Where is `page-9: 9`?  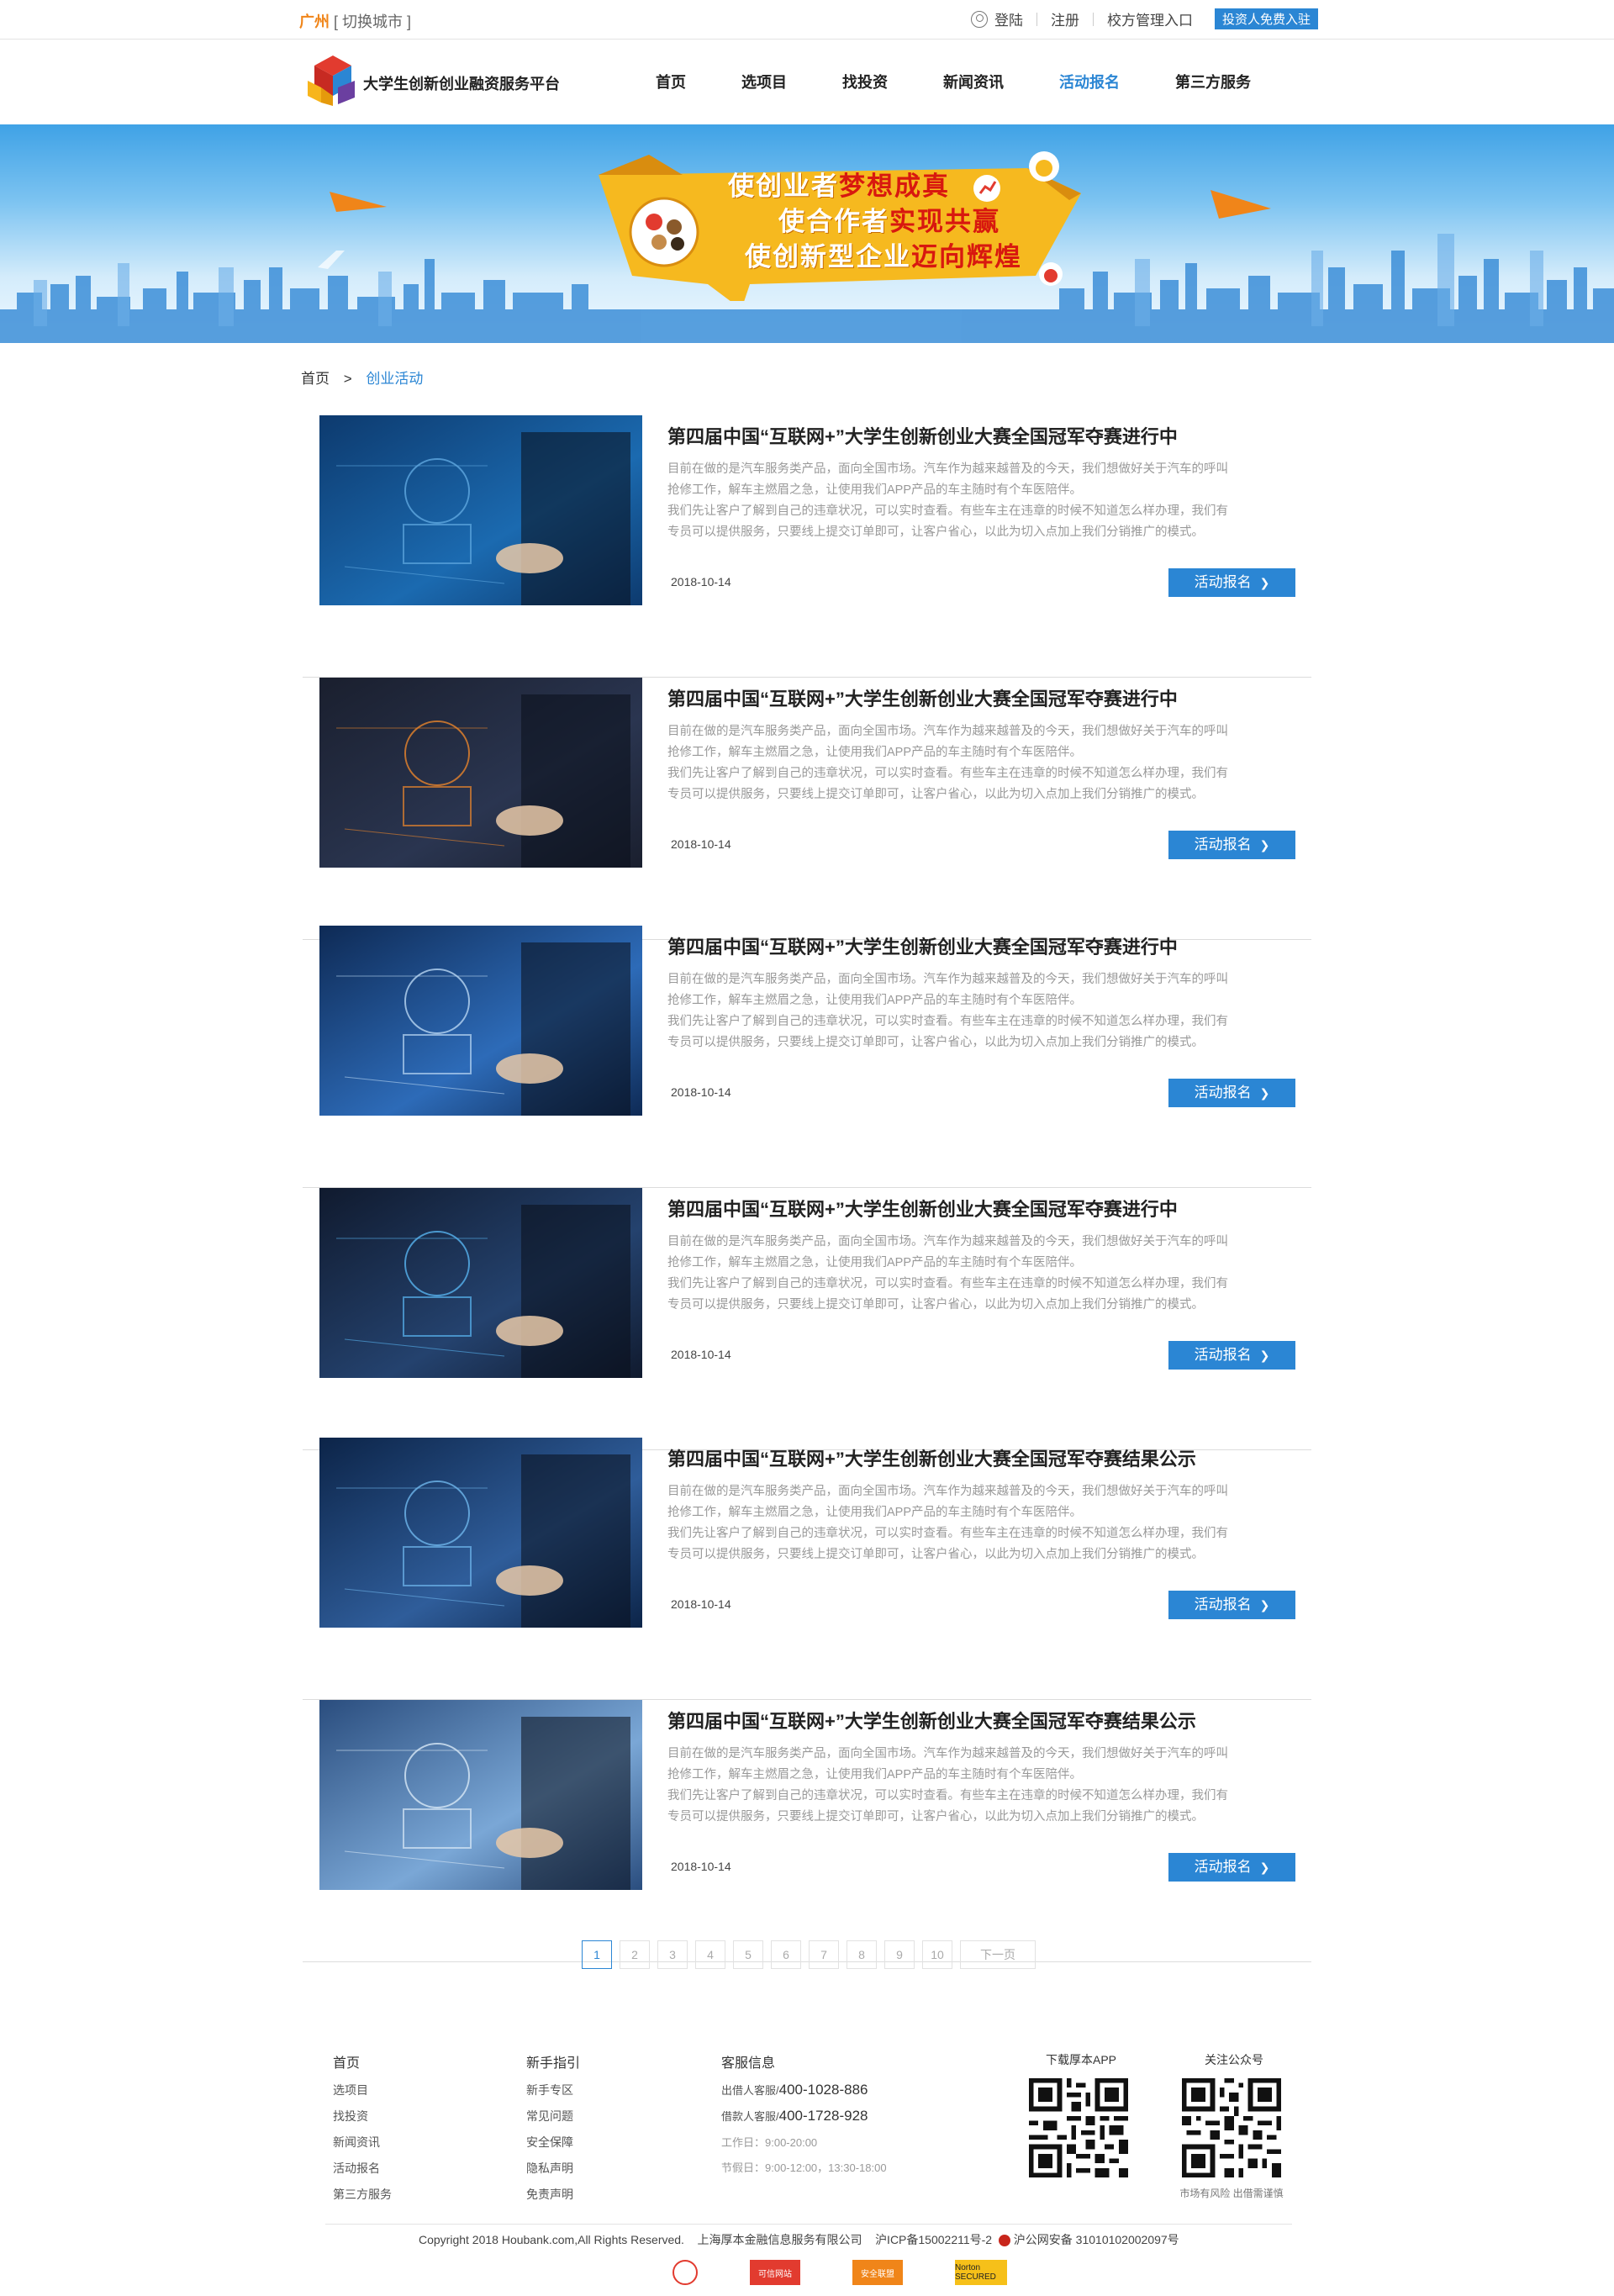
page-9: 9 is located at coordinates (899, 1954).